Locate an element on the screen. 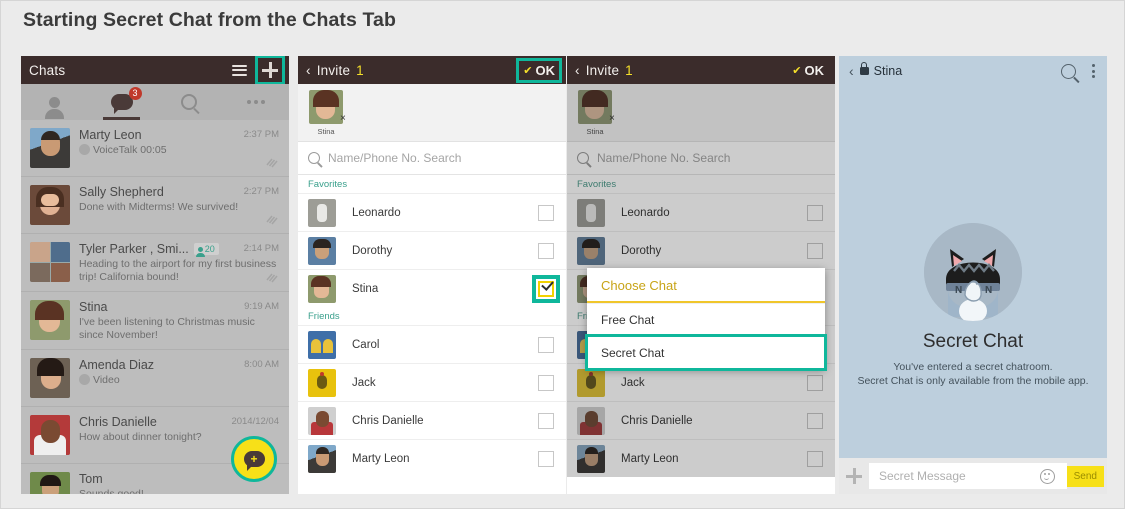  contact-name: Jack is located at coordinates (364, 382).